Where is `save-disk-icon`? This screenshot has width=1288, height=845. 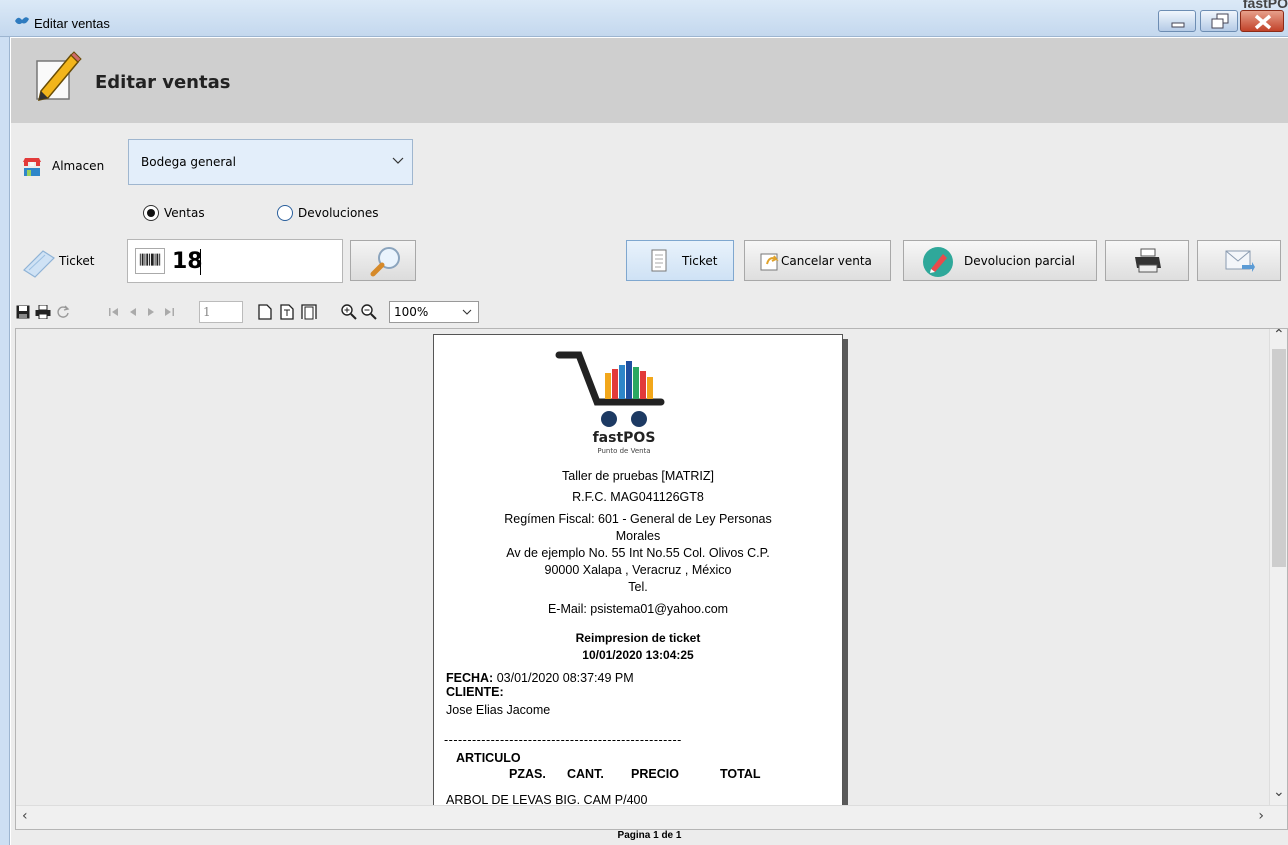
save-disk-icon is located at coordinates (23, 312).